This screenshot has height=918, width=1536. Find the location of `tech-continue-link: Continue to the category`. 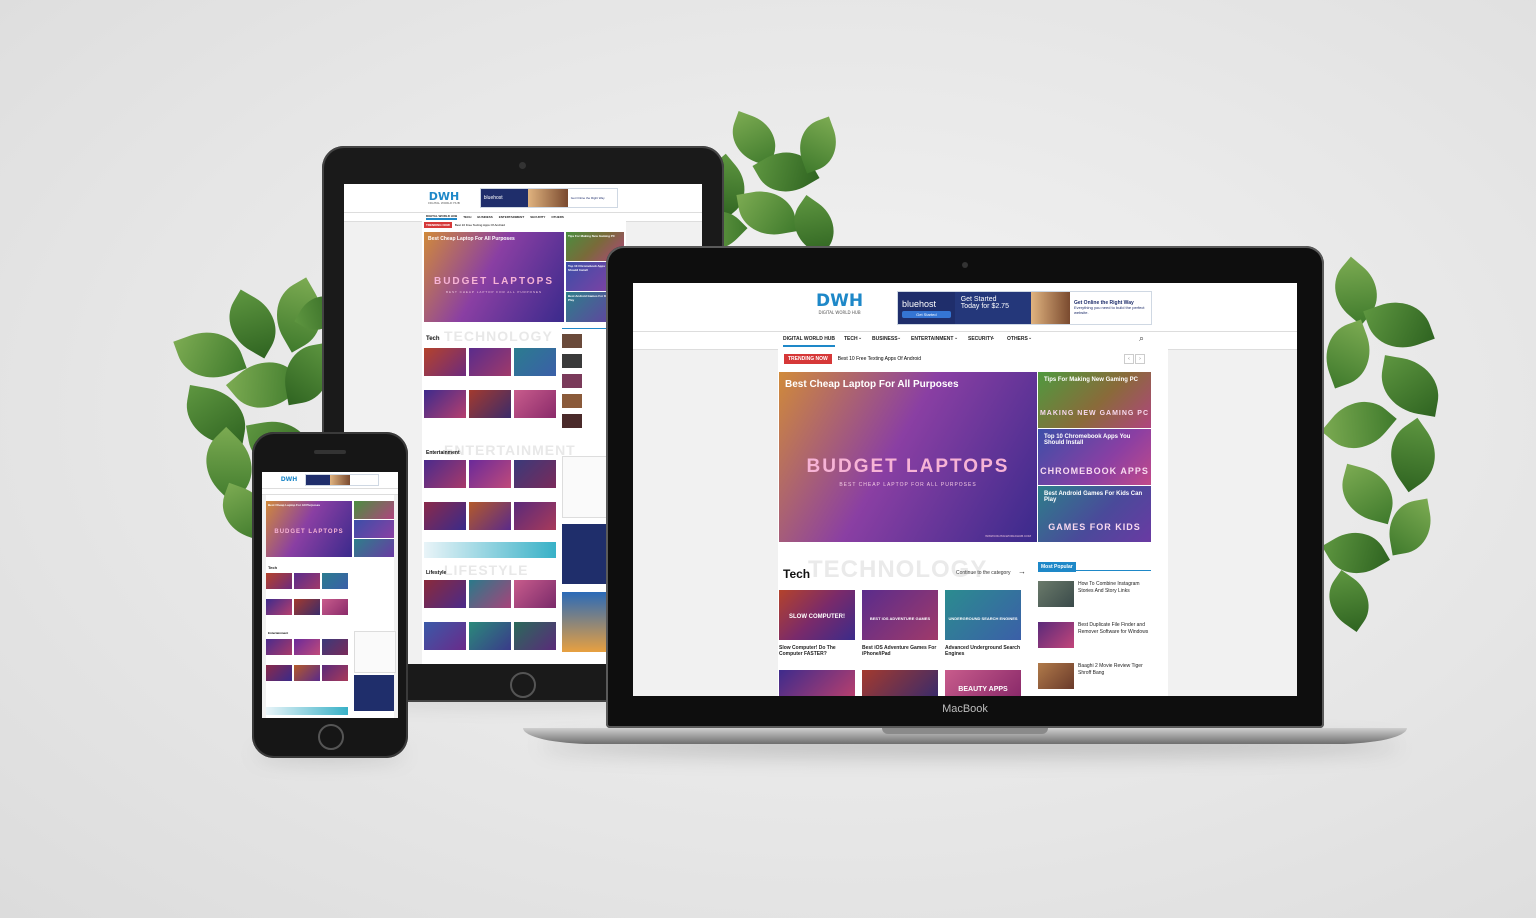

tech-continue-link: Continue to the category is located at coordinates (983, 573).